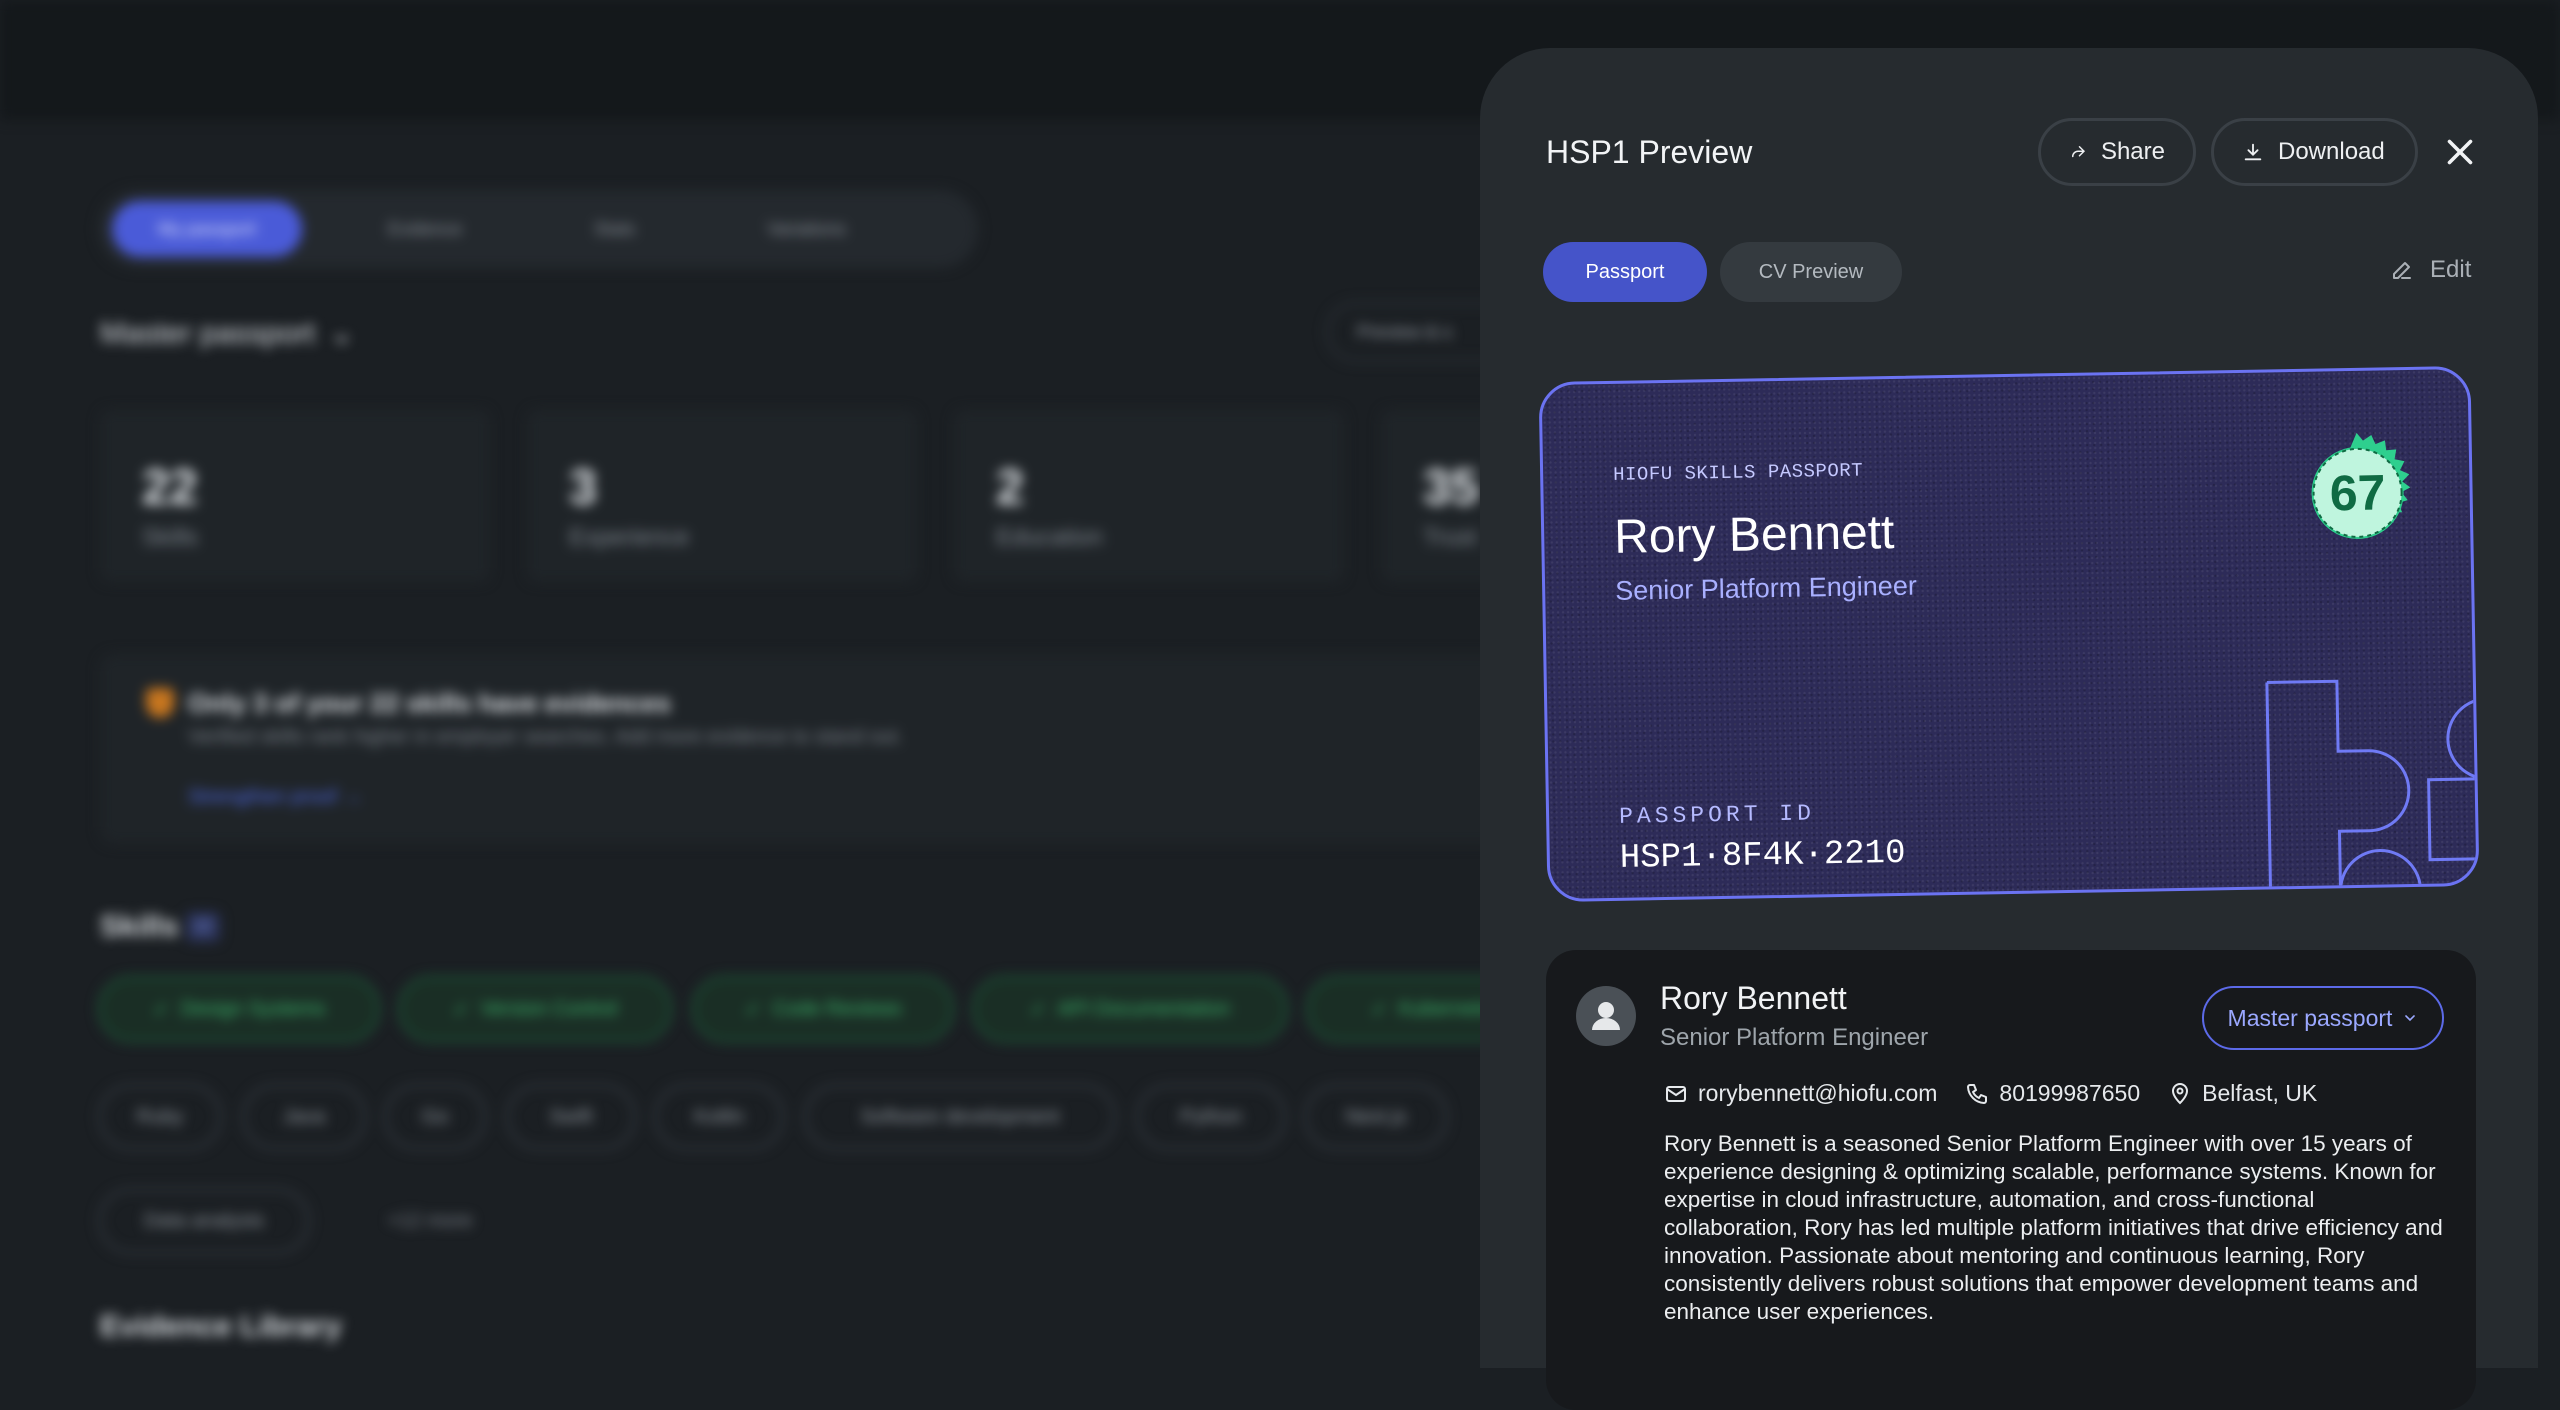 This screenshot has width=2560, height=1410. I want to click on share-label: Share, so click(2132, 151).